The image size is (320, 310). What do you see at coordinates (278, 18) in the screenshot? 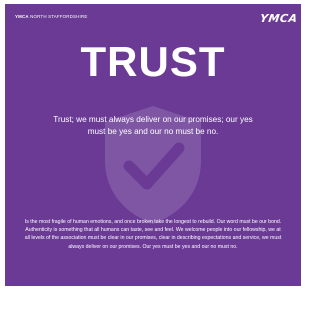
I see `ymca-logo: YMCA` at bounding box center [278, 18].